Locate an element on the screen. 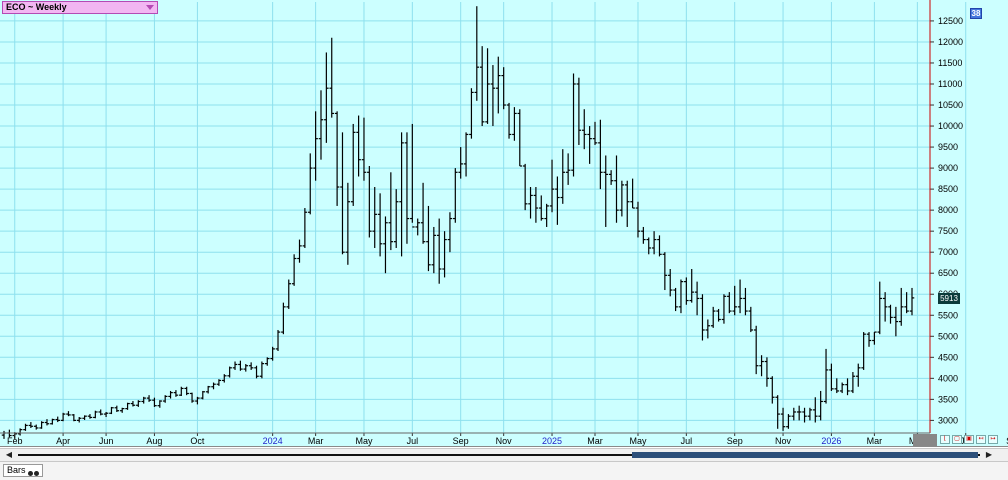 Image resolution: width=1008 pixels, height=480 pixels. glasses-icon is located at coordinates (34, 472).